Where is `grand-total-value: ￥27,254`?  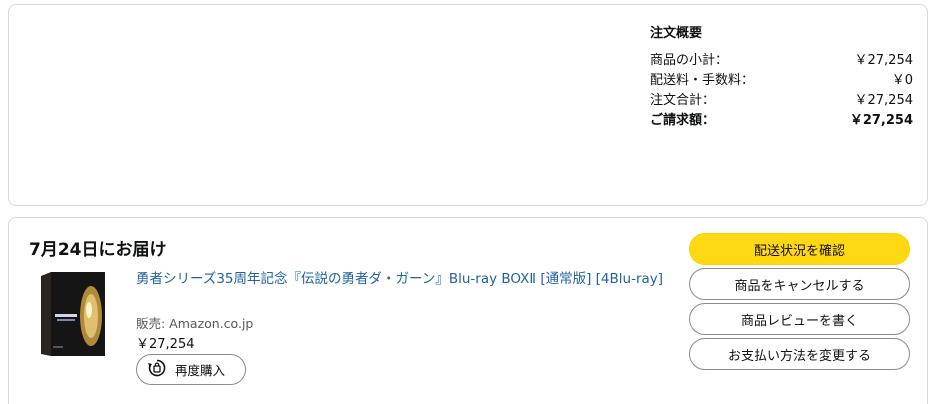
grand-total-value: ￥27,254 is located at coordinates (881, 120).